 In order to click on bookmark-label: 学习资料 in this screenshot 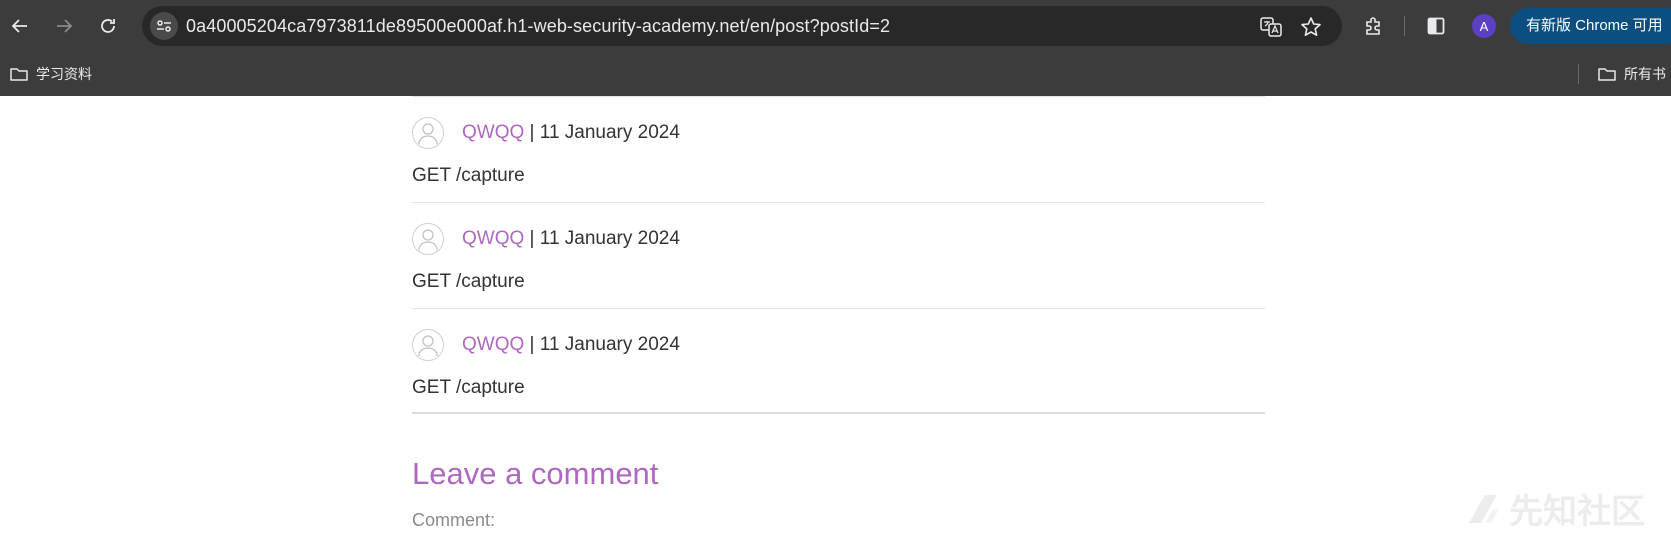, I will do `click(64, 74)`.